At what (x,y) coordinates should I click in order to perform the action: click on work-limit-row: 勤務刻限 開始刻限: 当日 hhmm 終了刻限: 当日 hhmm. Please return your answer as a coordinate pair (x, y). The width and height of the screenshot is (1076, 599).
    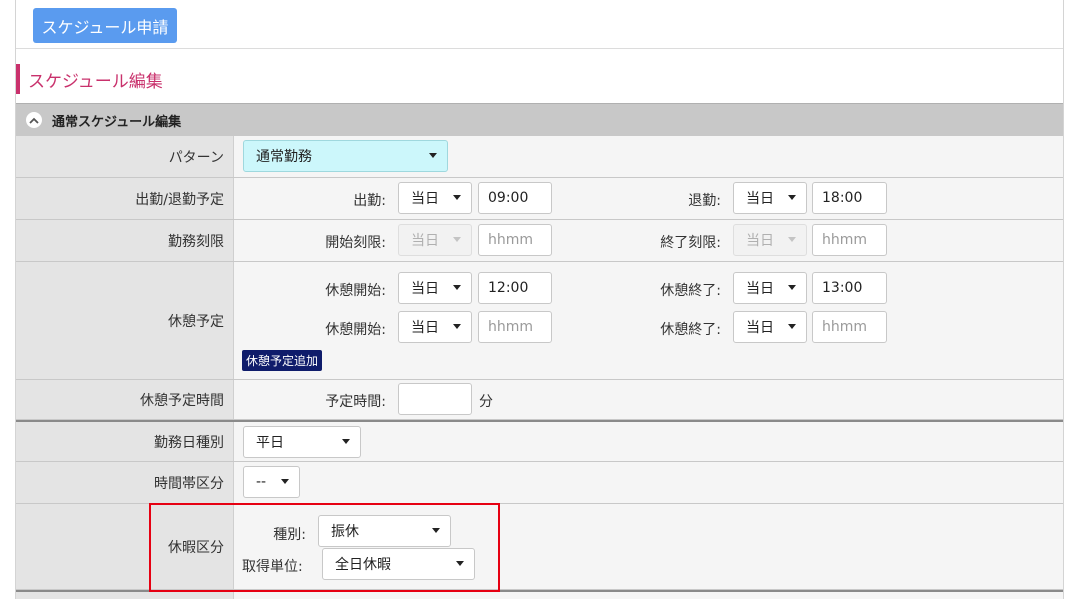
    Looking at the image, I should click on (539, 241).